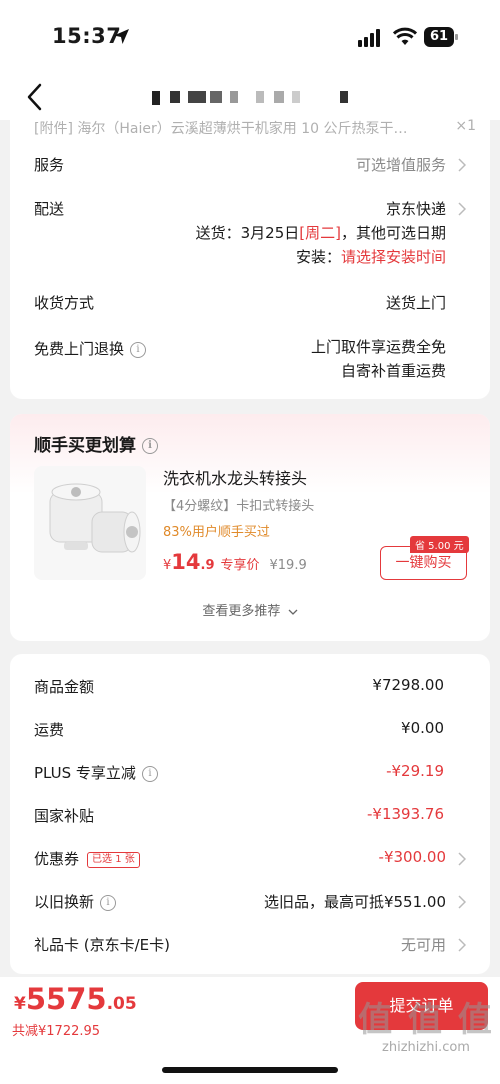 The image size is (500, 1084). Describe the element at coordinates (250, 1070) in the screenshot. I see `home-indicator` at that location.